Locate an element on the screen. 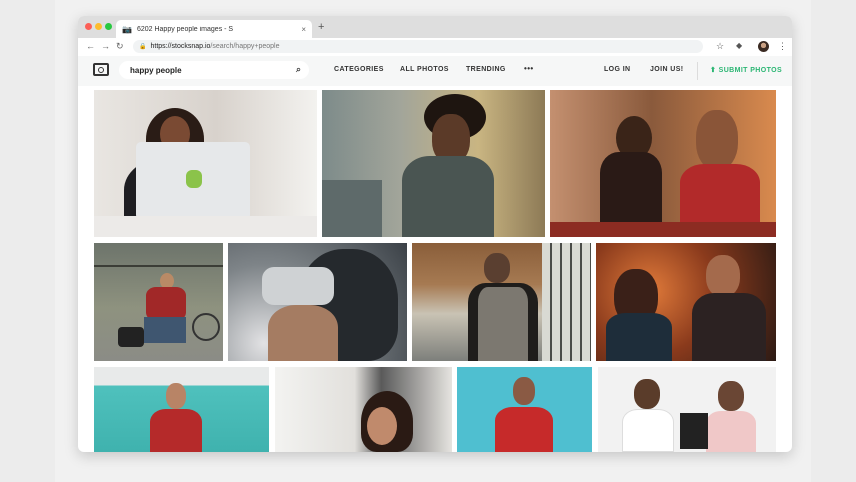  browser-tab: 📷 6202 Happy people images - S × is located at coordinates (214, 29).